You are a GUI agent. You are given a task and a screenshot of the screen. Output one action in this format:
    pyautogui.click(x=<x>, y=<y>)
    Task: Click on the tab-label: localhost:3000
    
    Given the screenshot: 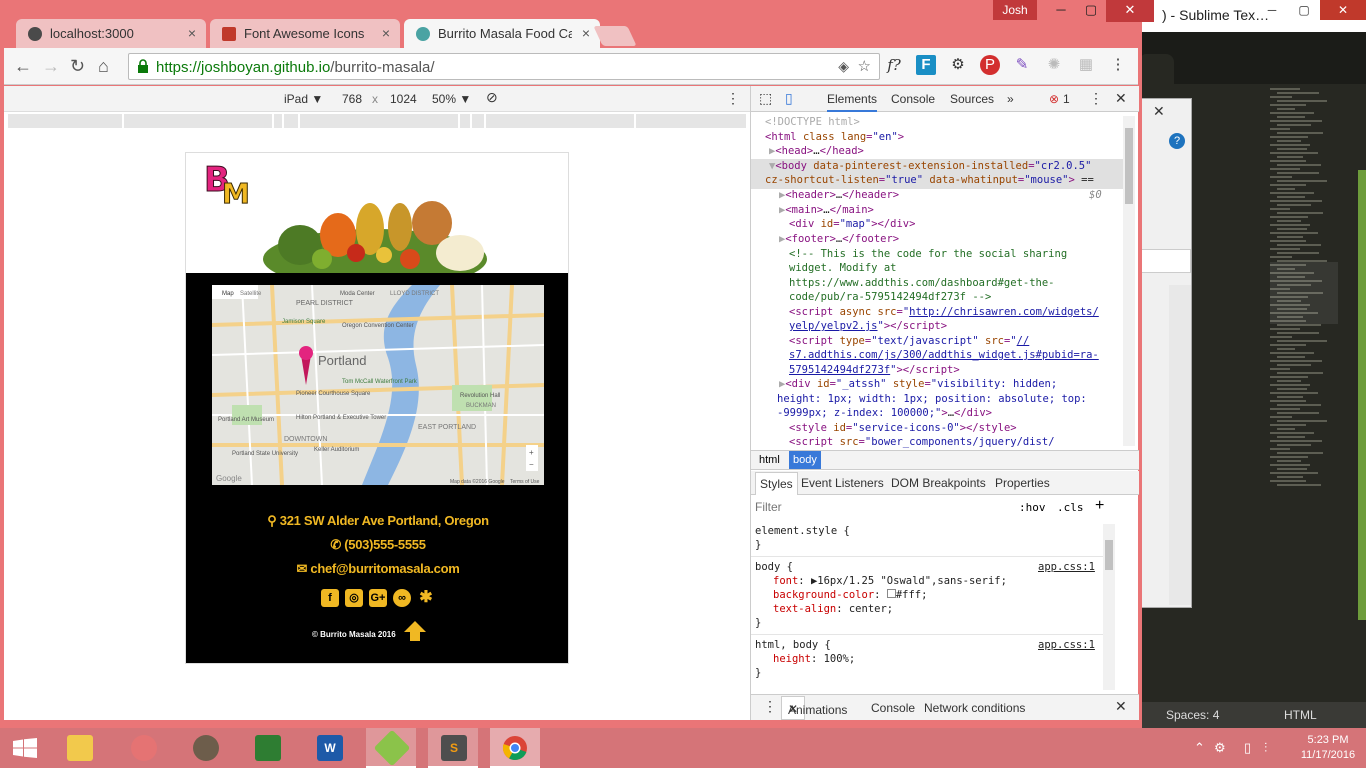 What is the action you would take?
    pyautogui.click(x=92, y=33)
    